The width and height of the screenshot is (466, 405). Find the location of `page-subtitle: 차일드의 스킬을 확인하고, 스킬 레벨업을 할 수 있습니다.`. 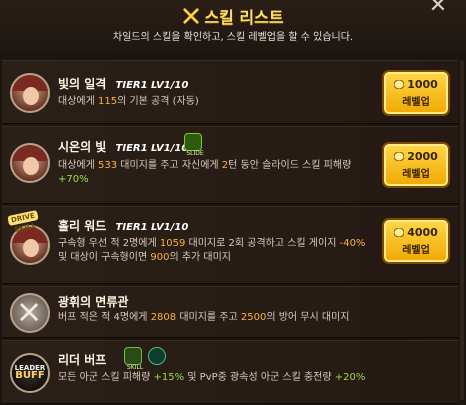

page-subtitle: 차일드의 스킬을 확인하고, 스킬 레벨업을 할 수 있습니다. is located at coordinates (233, 37).